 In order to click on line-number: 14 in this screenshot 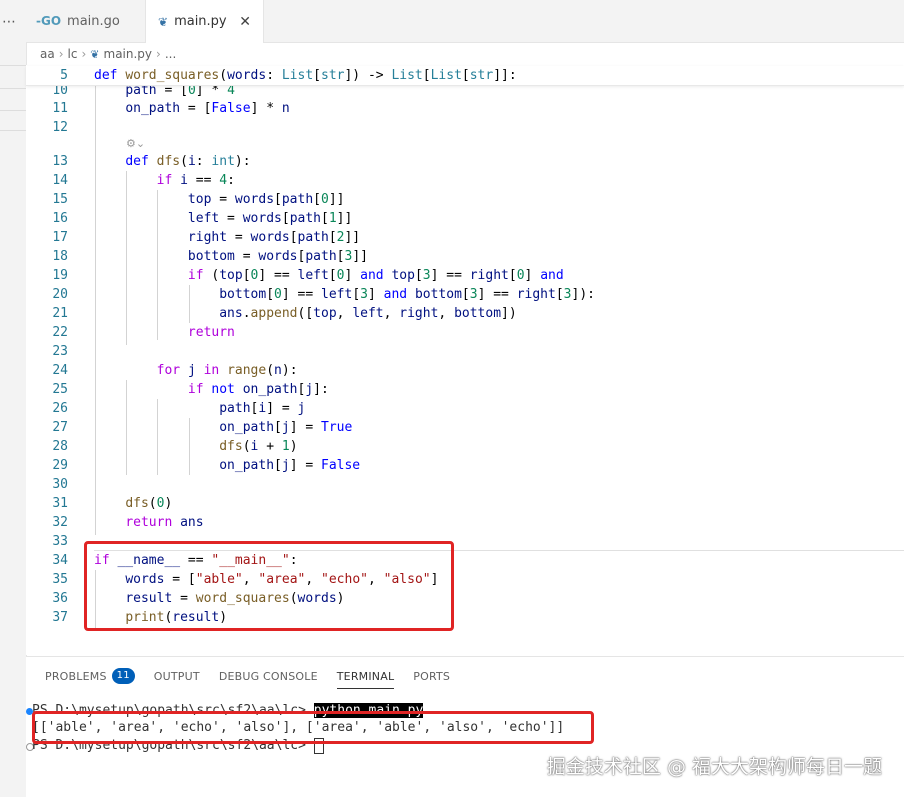, I will do `click(60, 180)`.